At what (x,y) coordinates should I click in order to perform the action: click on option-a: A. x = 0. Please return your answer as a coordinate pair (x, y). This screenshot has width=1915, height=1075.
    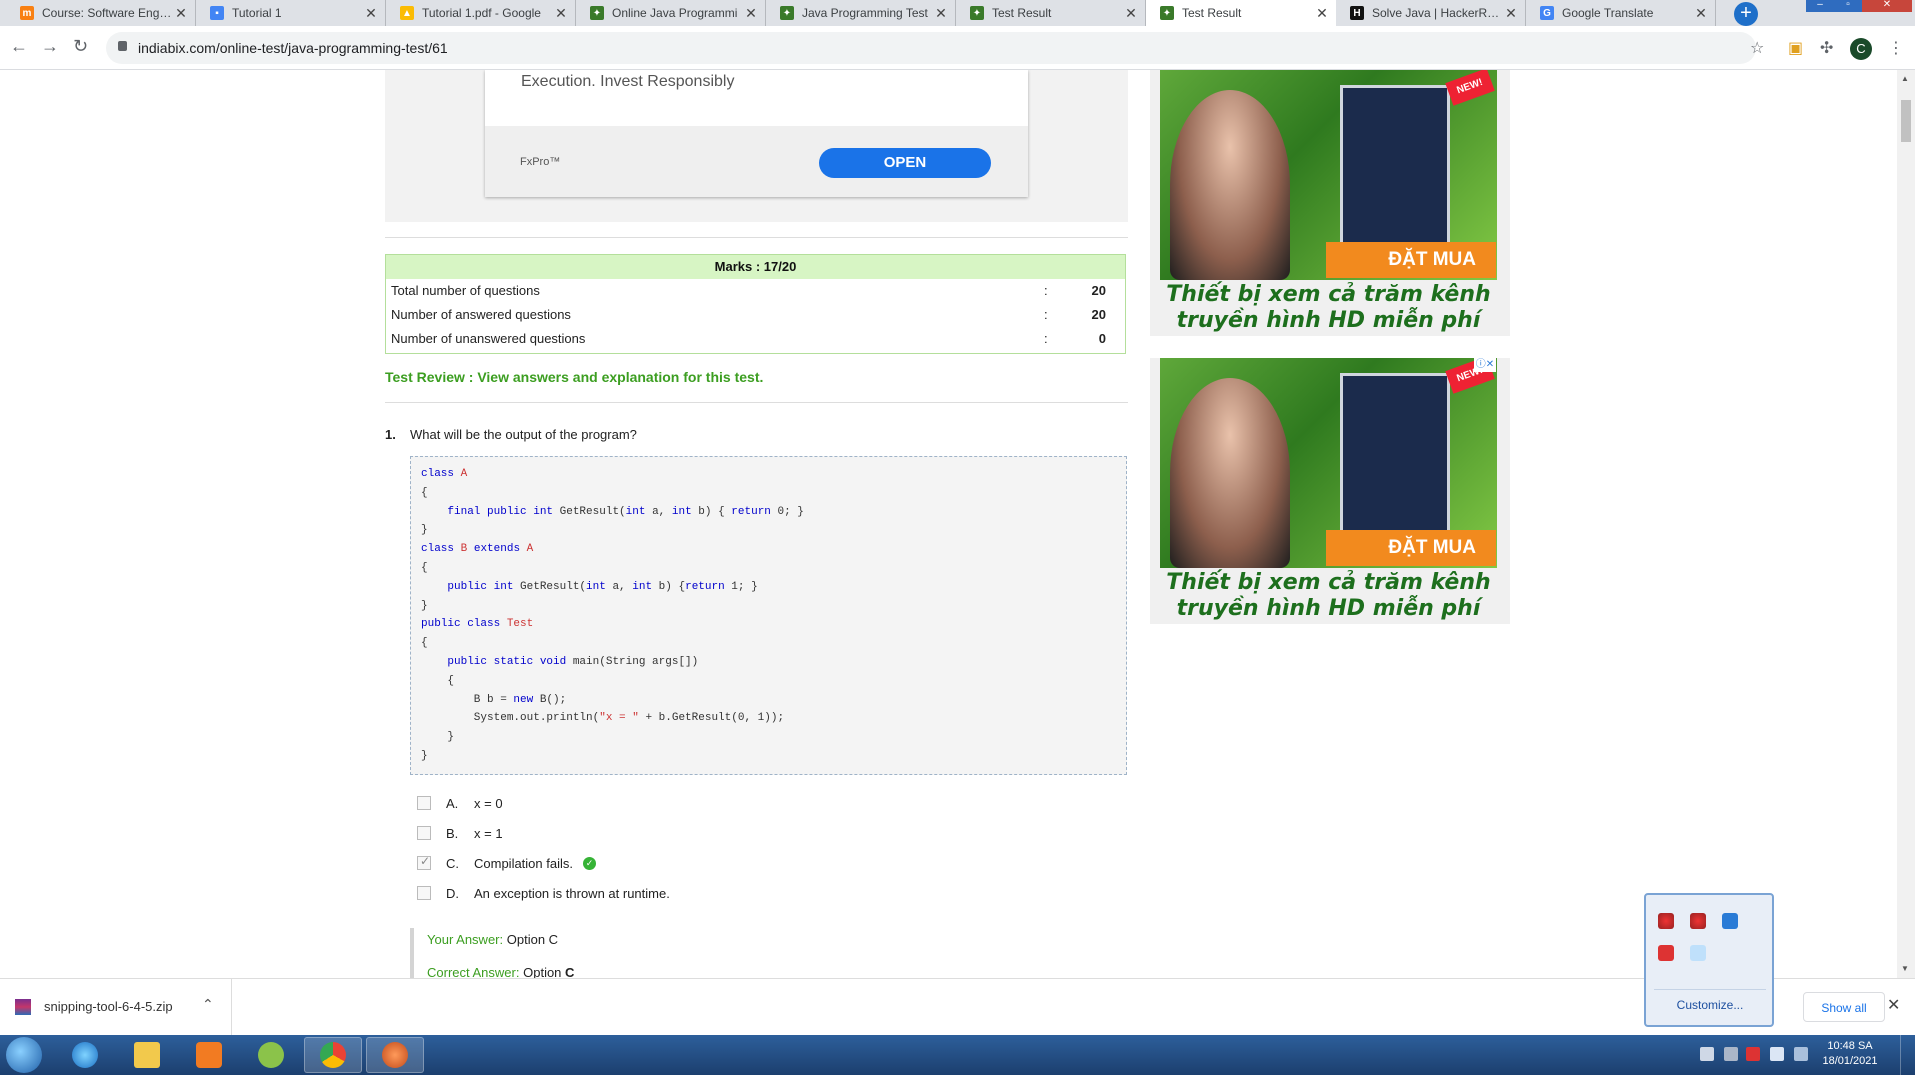
    Looking at the image, I should click on (460, 803).